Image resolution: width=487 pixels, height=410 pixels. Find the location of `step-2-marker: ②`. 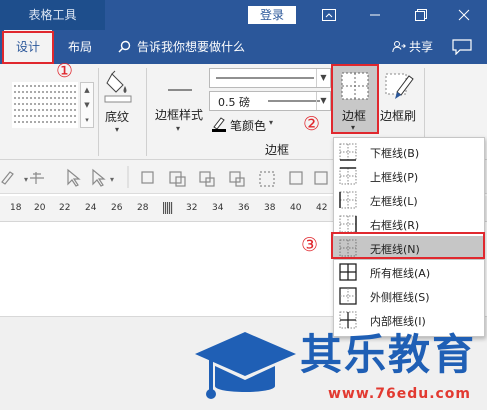

step-2-marker: ② is located at coordinates (312, 124).